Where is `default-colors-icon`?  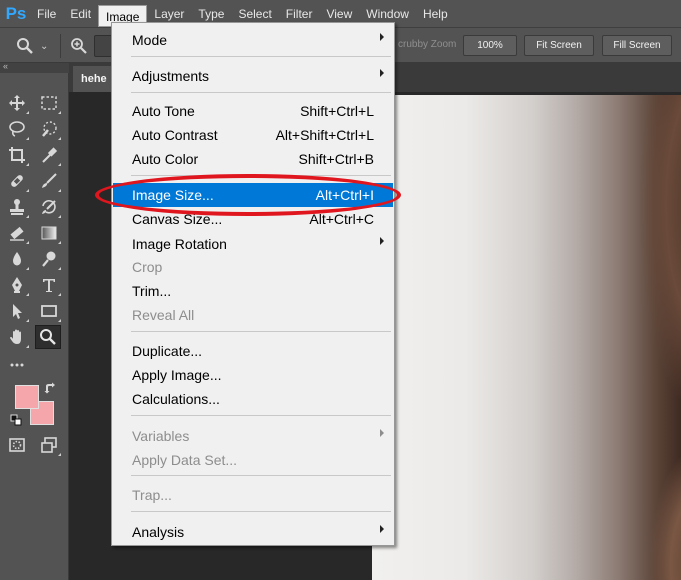 default-colors-icon is located at coordinates (16, 420).